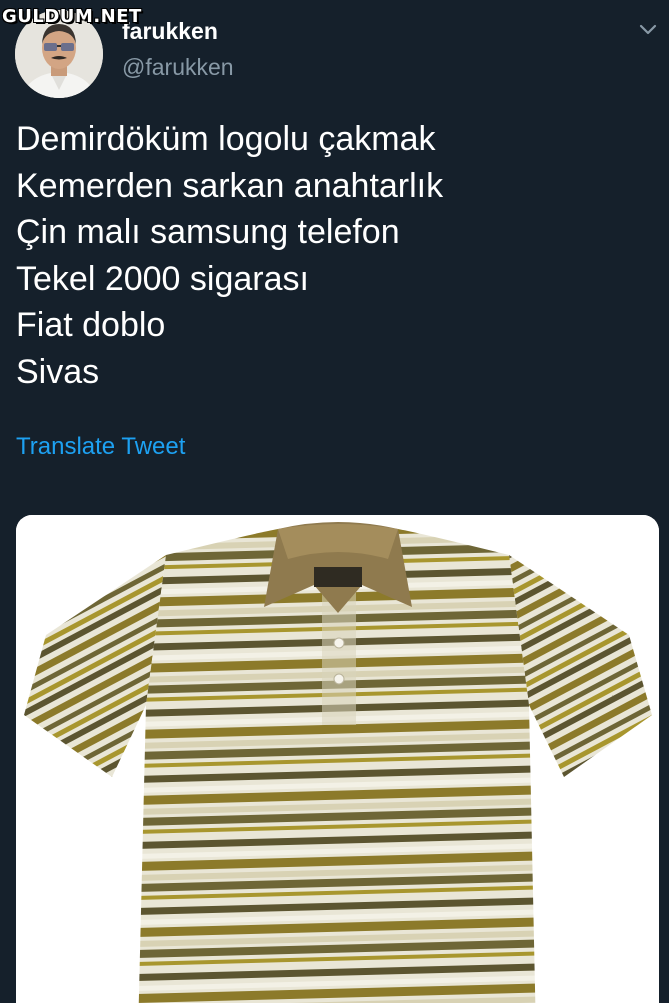 This screenshot has height=1003, width=669. What do you see at coordinates (230, 185) in the screenshot?
I see `tweet-line: Kemerden sarkan anahtarlık` at bounding box center [230, 185].